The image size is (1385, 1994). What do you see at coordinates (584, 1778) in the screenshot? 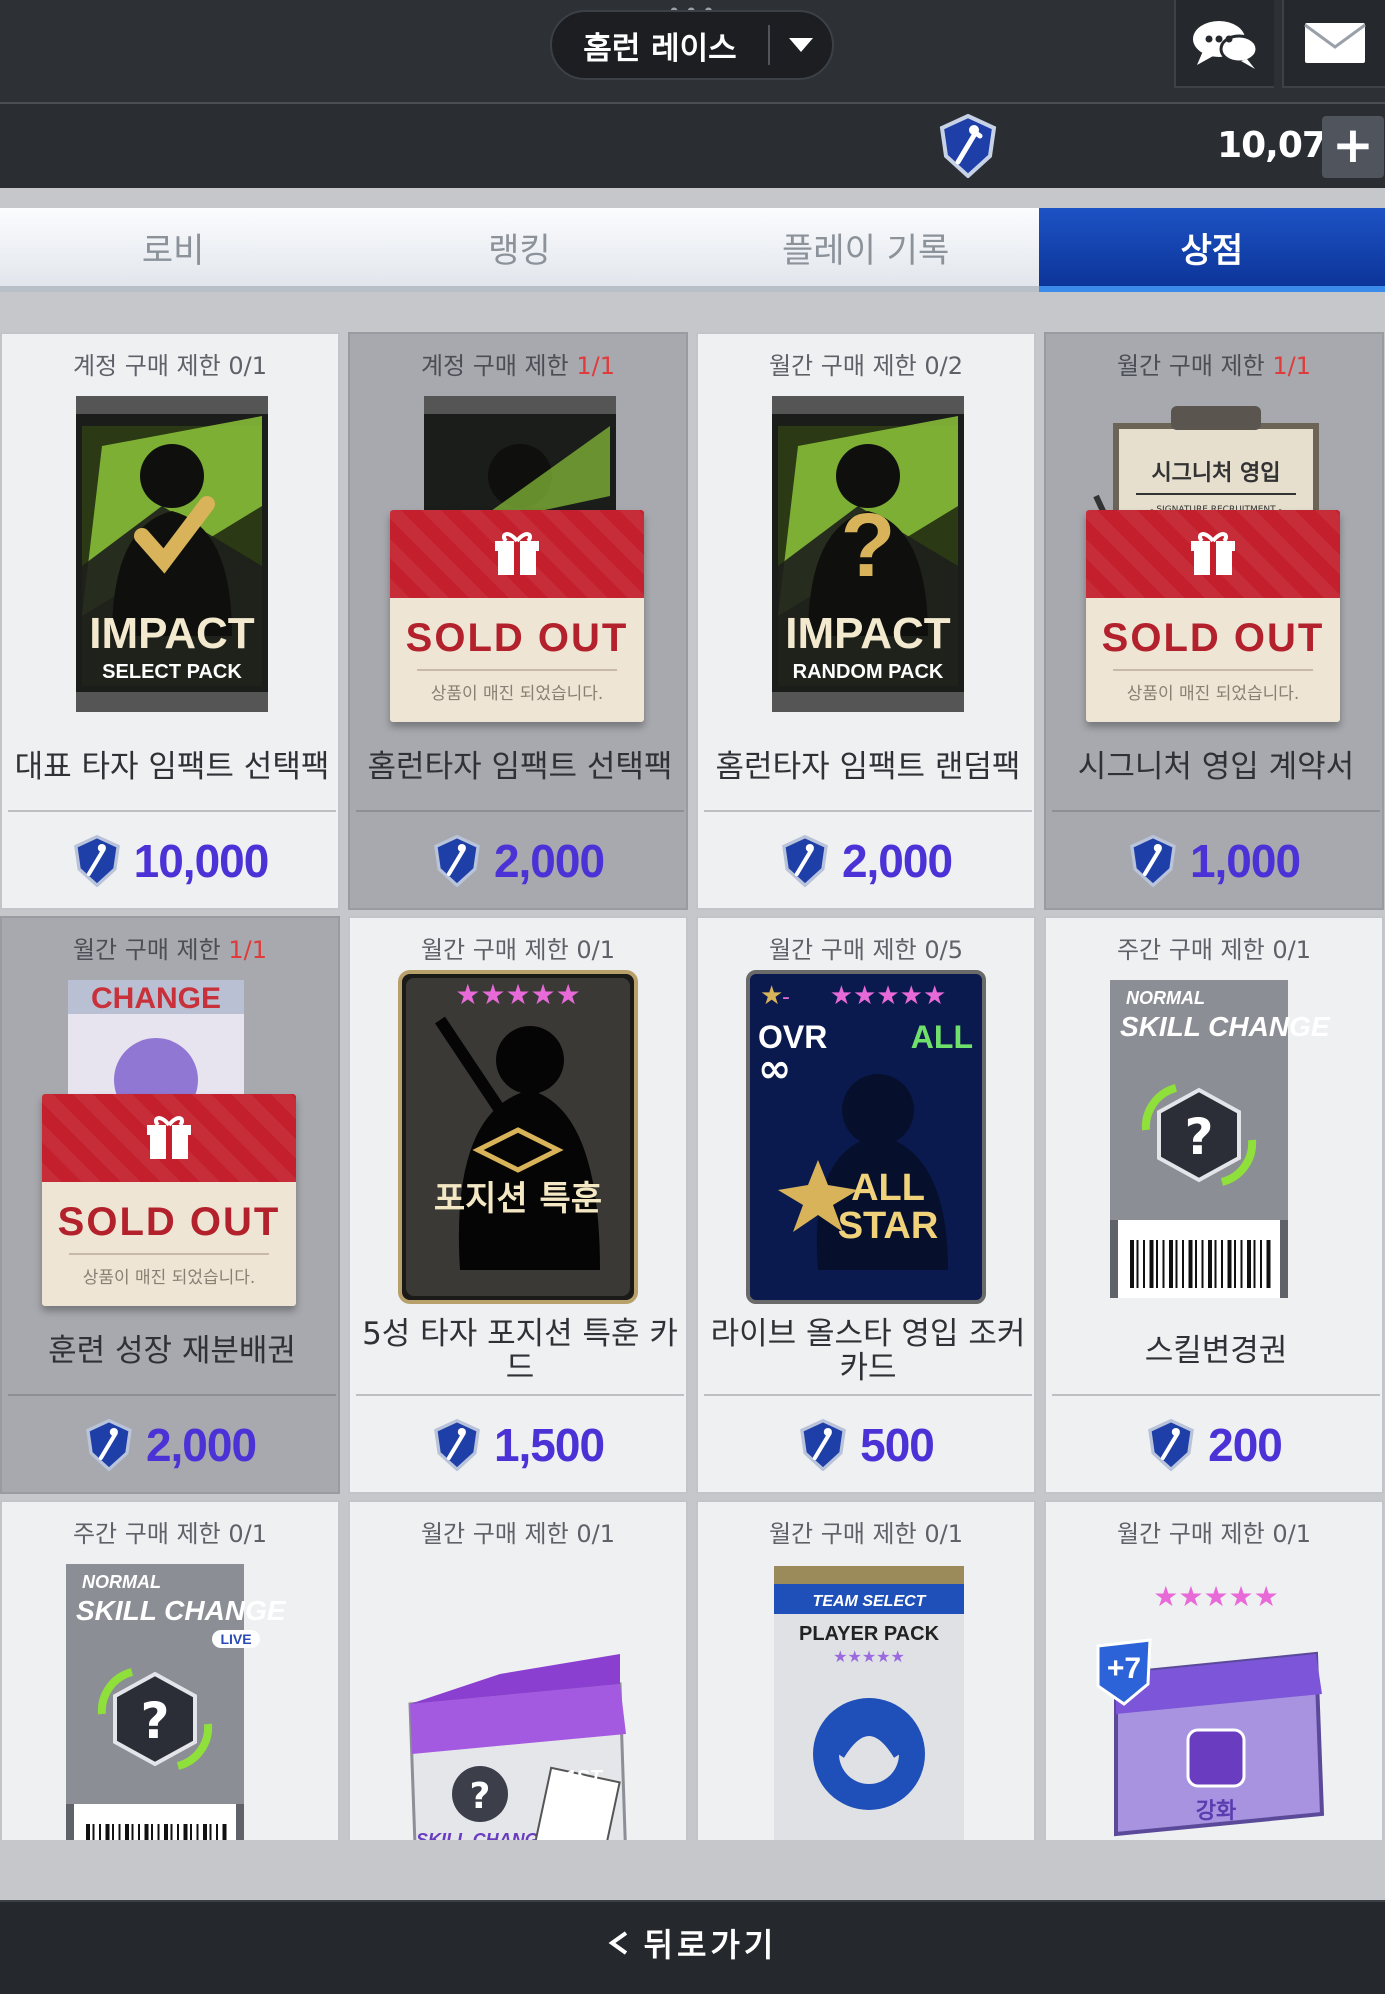
I see `first-badge: 1ST` at bounding box center [584, 1778].